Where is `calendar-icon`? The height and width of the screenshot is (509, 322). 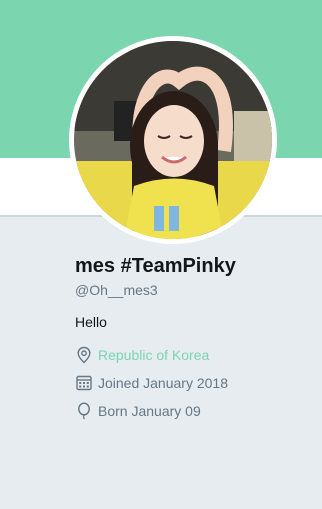
calendar-icon is located at coordinates (84, 383).